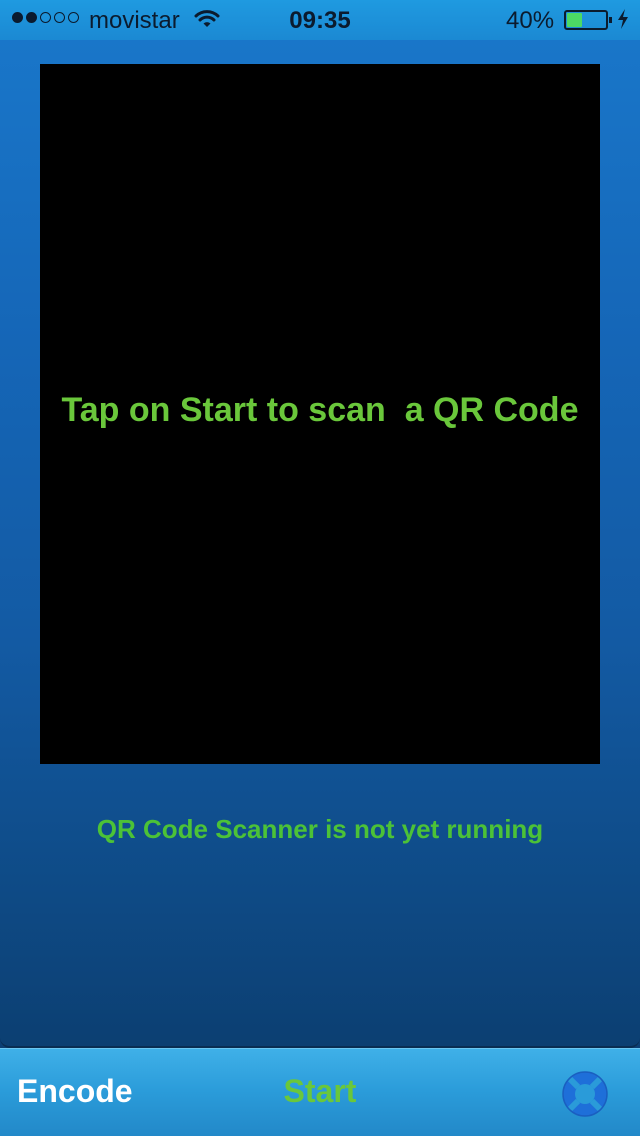 The width and height of the screenshot is (640, 1136). I want to click on encode-button: Encode, so click(75, 1091).